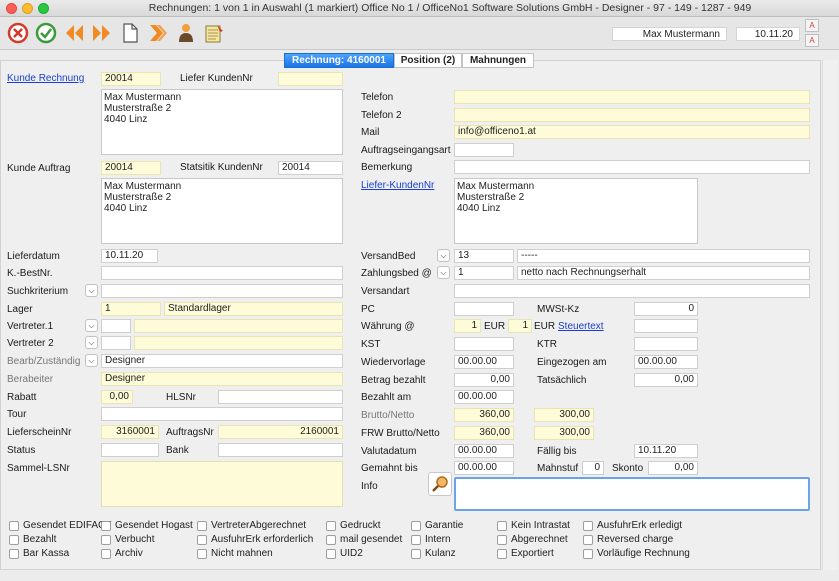 Image resolution: width=839 pixels, height=581 pixels. Describe the element at coordinates (222, 291) in the screenshot. I see `suchkriterium-field` at that location.